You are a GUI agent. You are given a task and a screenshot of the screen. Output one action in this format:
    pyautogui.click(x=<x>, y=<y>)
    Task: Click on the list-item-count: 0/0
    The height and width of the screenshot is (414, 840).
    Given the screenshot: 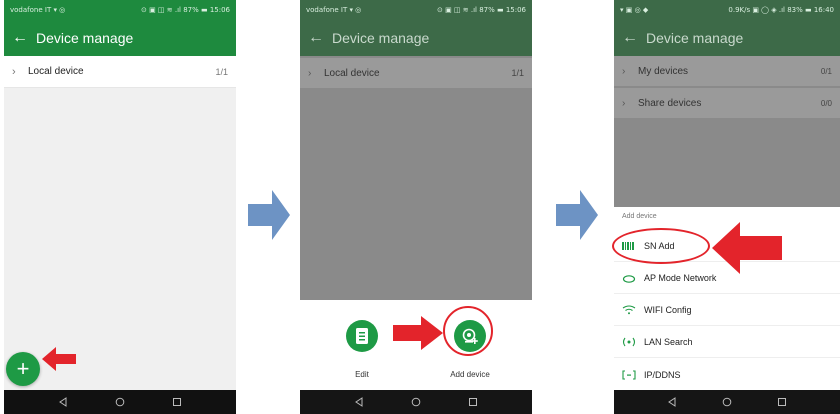 What is the action you would take?
    pyautogui.click(x=826, y=103)
    